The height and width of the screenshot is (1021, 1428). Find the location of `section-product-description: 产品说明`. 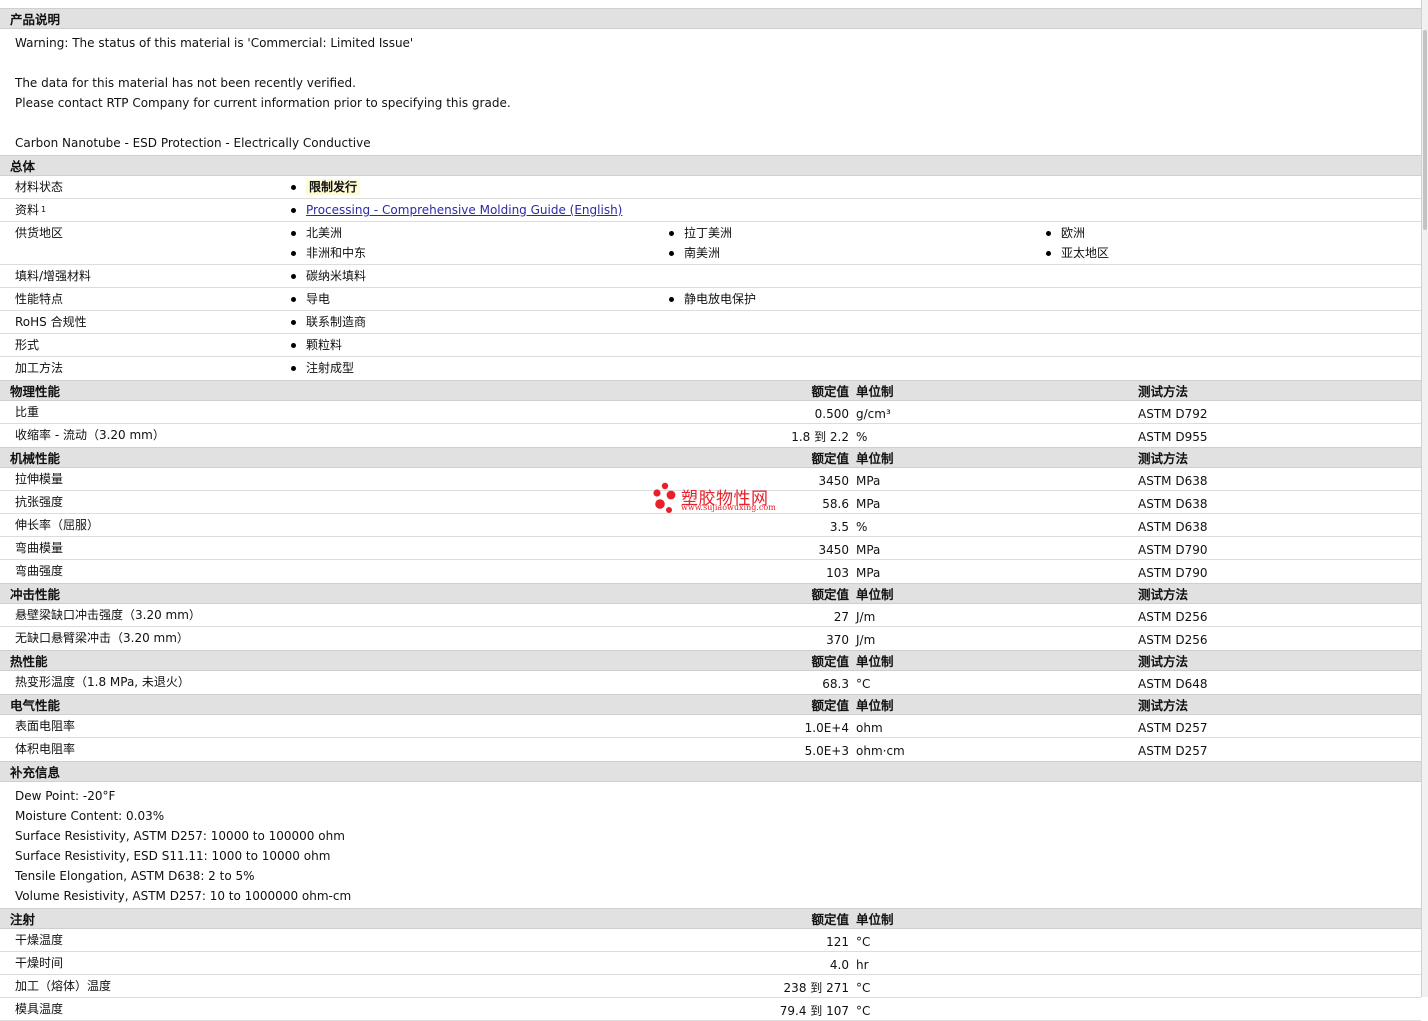

section-product-description: 产品说明 is located at coordinates (710, 18).